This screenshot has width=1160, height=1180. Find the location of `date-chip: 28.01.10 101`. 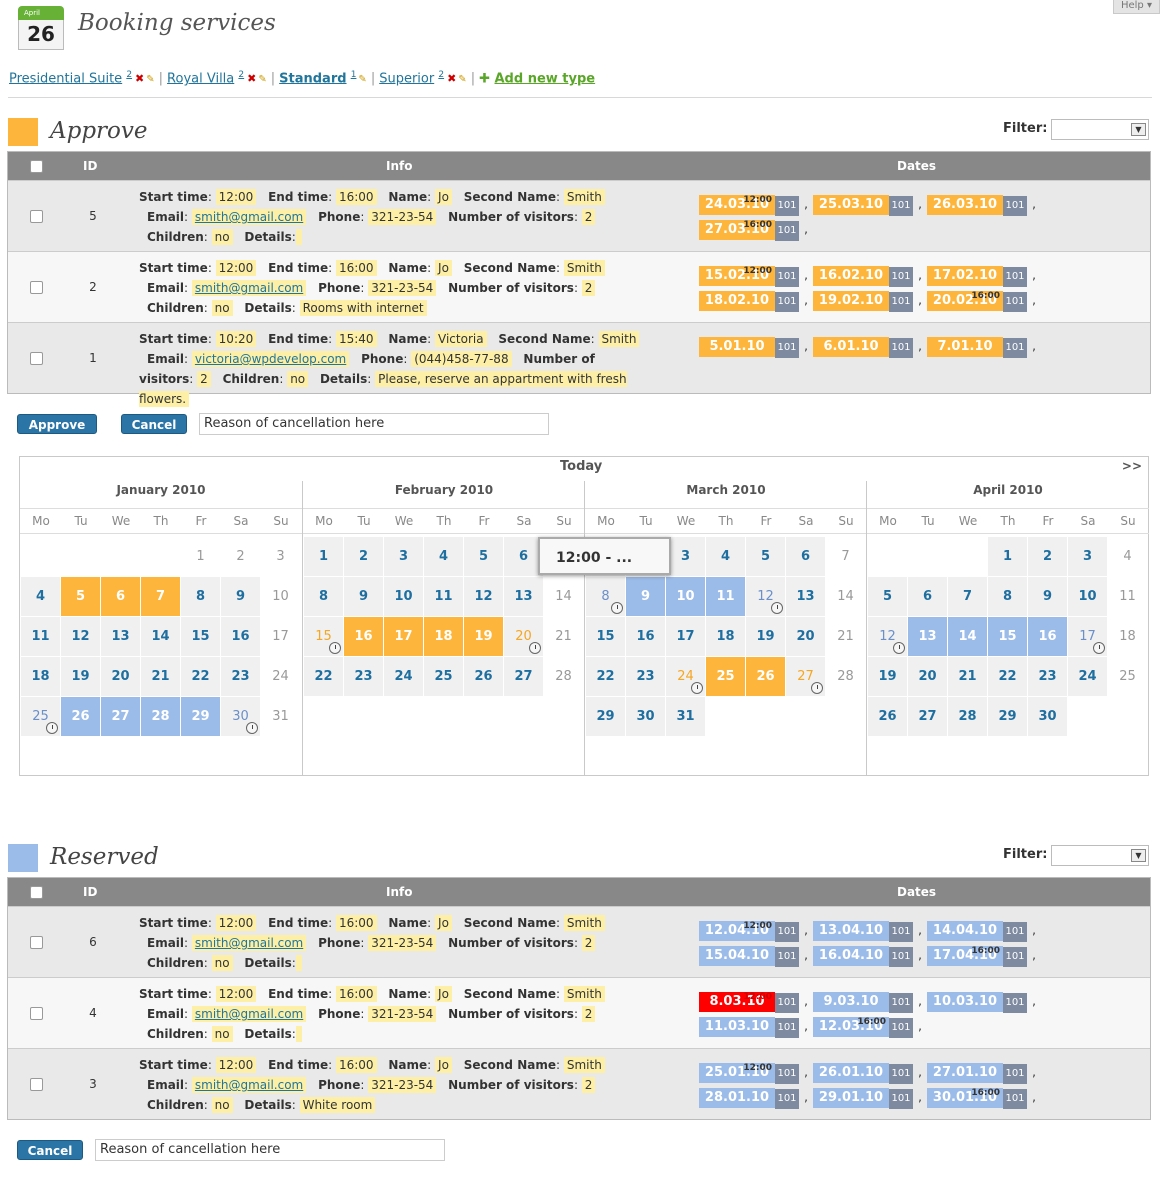

date-chip: 28.01.10 101 is located at coordinates (749, 1097).